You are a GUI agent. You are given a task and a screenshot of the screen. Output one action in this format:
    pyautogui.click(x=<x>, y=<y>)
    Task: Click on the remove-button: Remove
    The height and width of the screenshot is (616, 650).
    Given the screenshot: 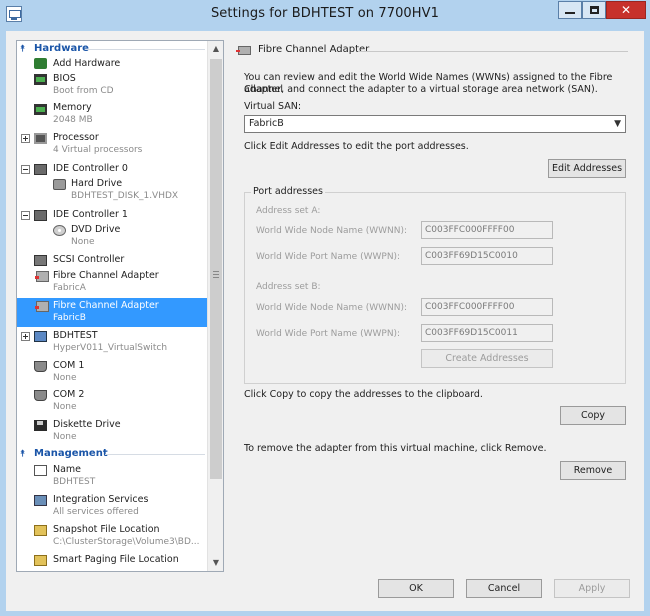 What is the action you would take?
    pyautogui.click(x=593, y=470)
    